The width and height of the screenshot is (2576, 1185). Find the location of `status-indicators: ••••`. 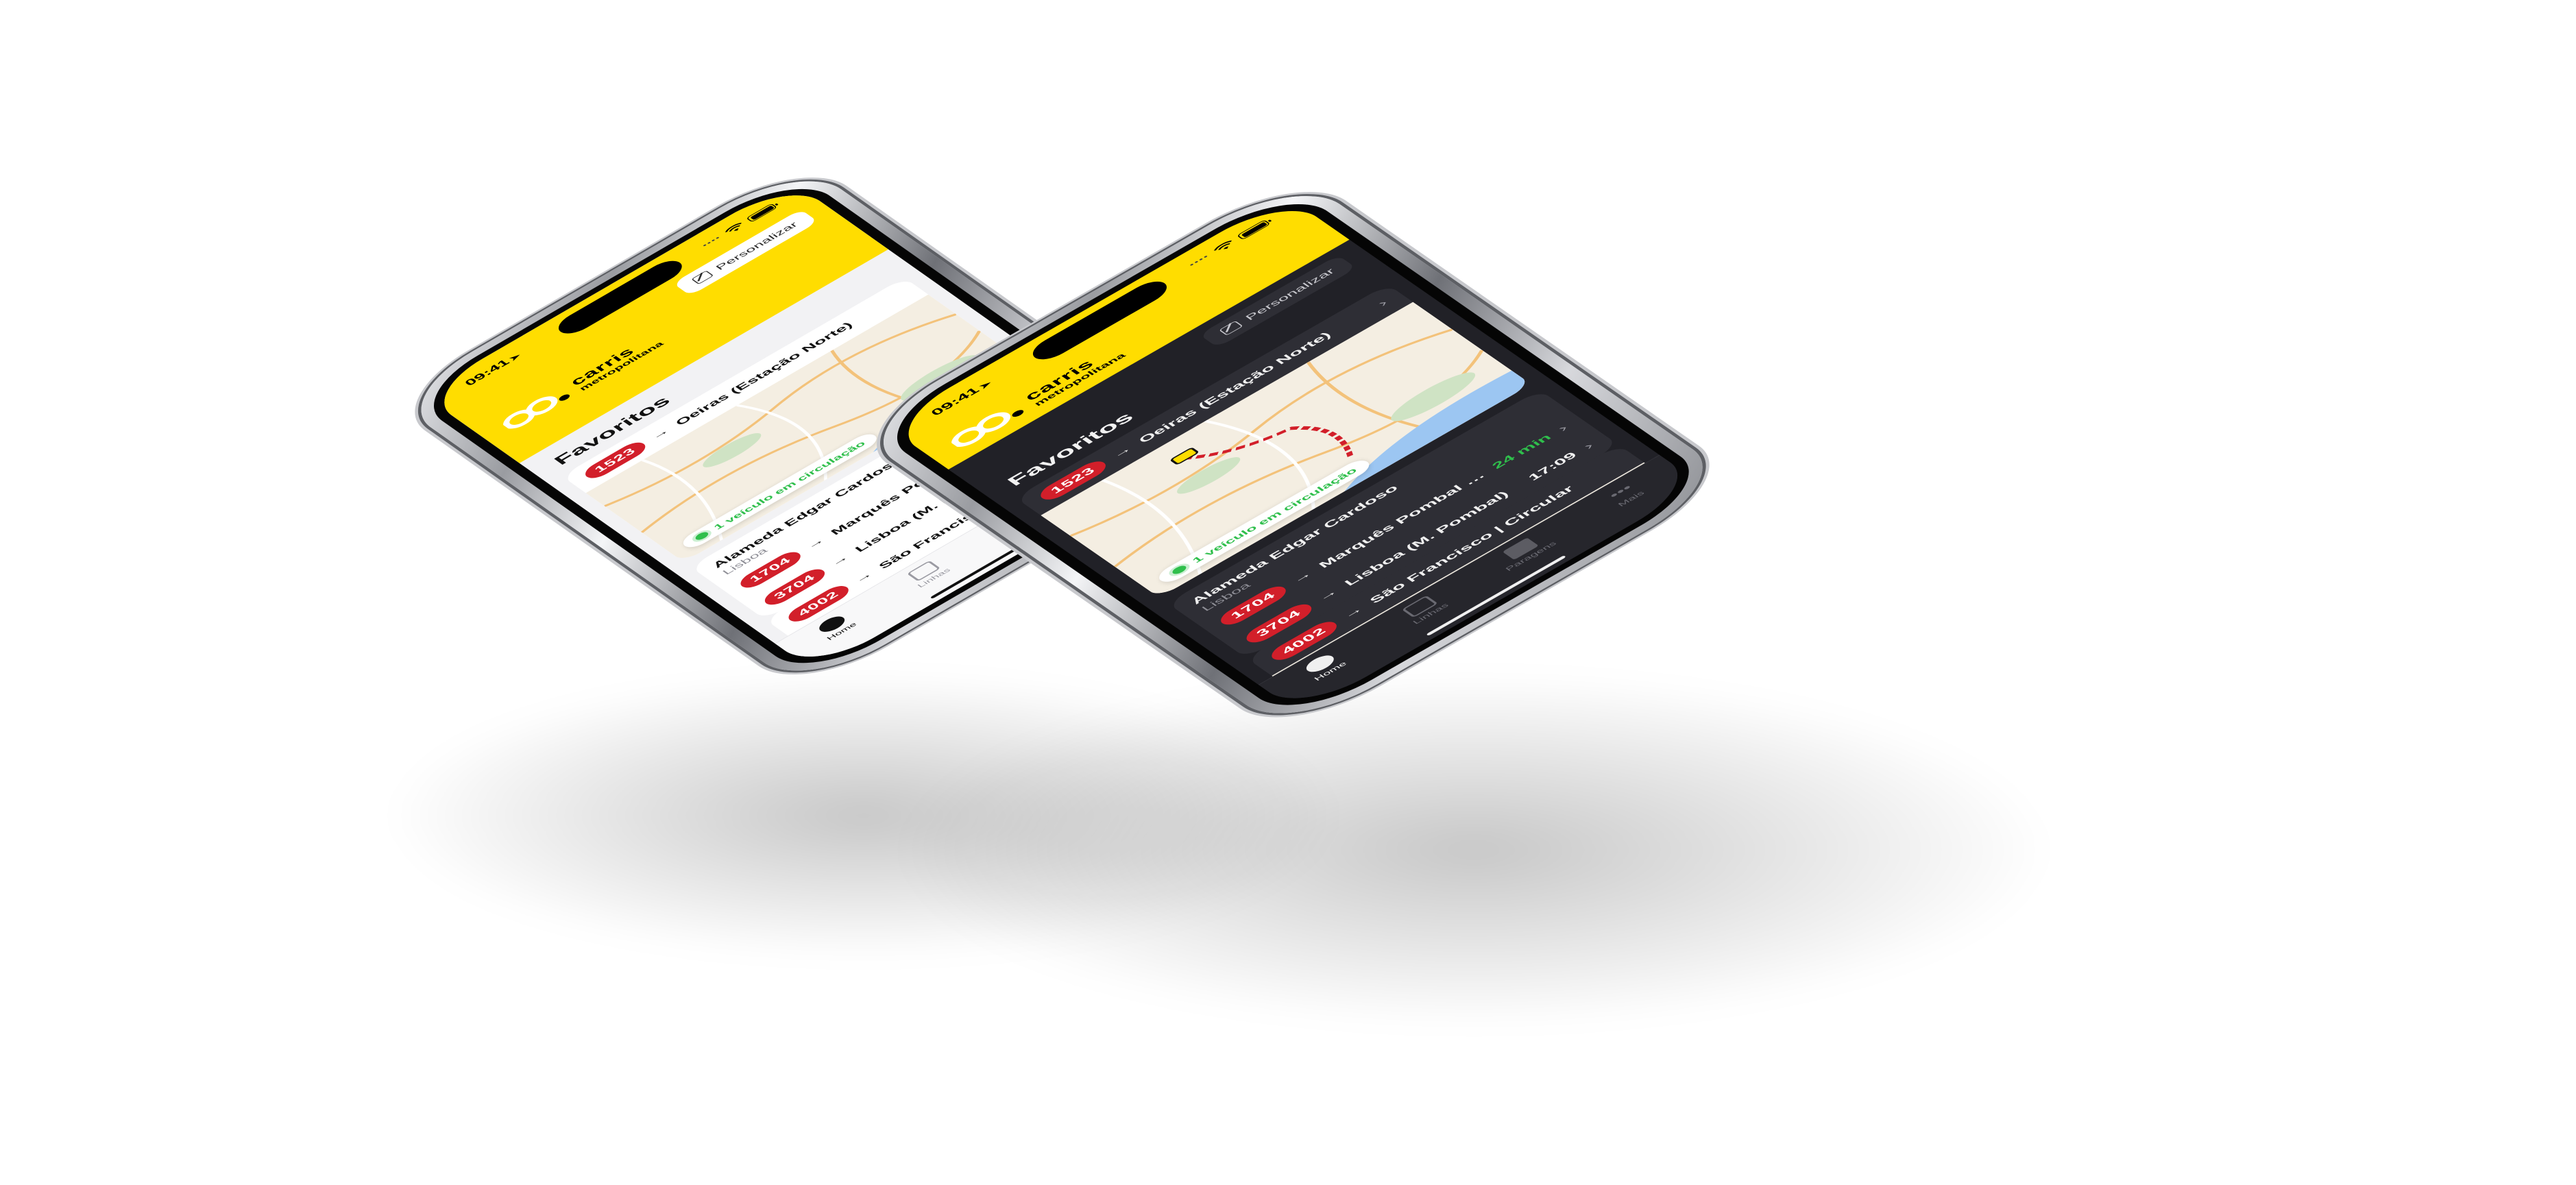

status-indicators: •••• is located at coordinates (1229, 243).